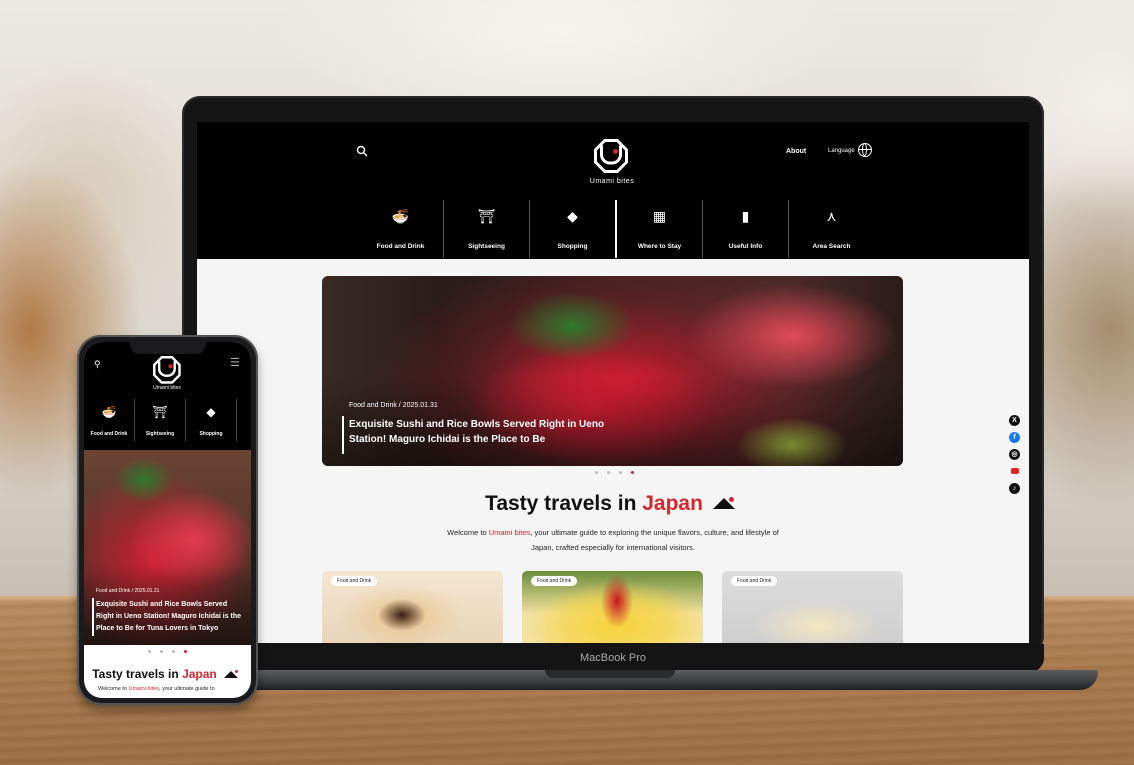 The height and width of the screenshot is (765, 1134). Describe the element at coordinates (831, 229) in the screenshot. I see `nav-item-area-search: ⋏ Area Search` at that location.